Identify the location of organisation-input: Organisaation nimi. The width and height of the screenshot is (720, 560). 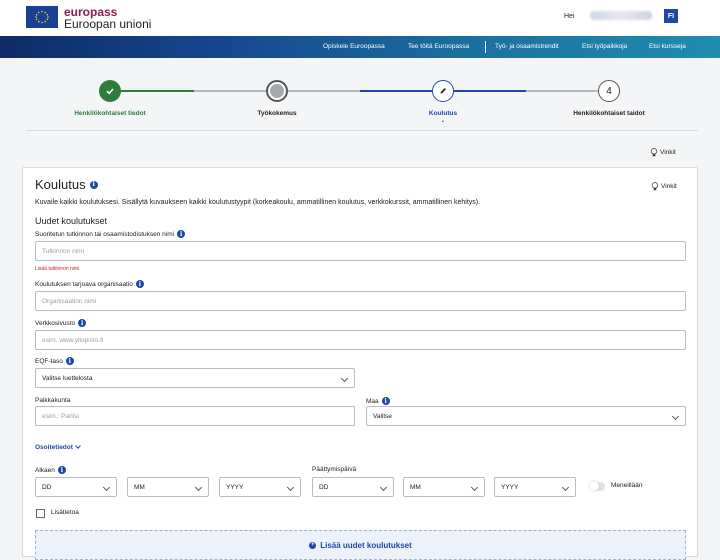
(360, 301).